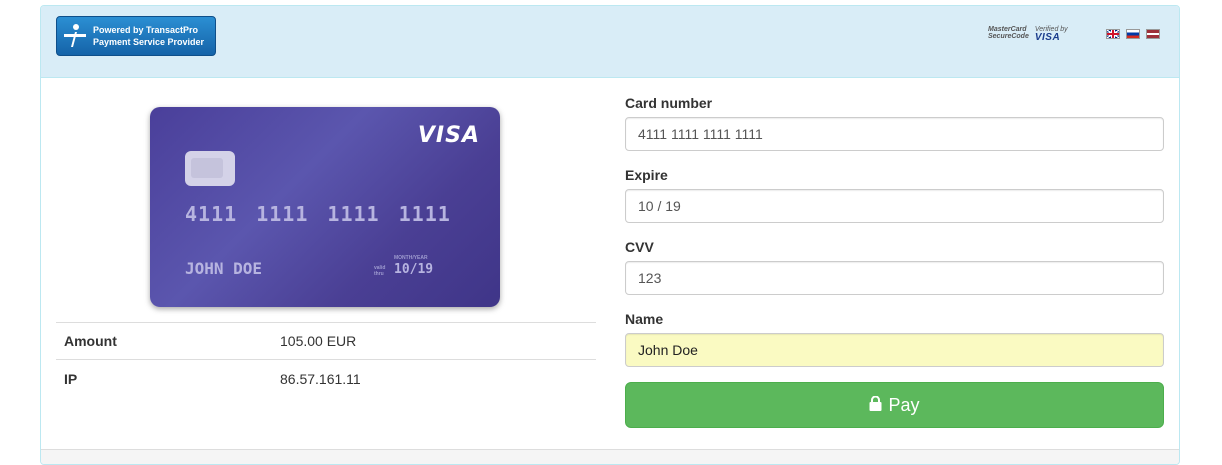 The width and height of the screenshot is (1222, 465). I want to click on chip-icon, so click(210, 168).